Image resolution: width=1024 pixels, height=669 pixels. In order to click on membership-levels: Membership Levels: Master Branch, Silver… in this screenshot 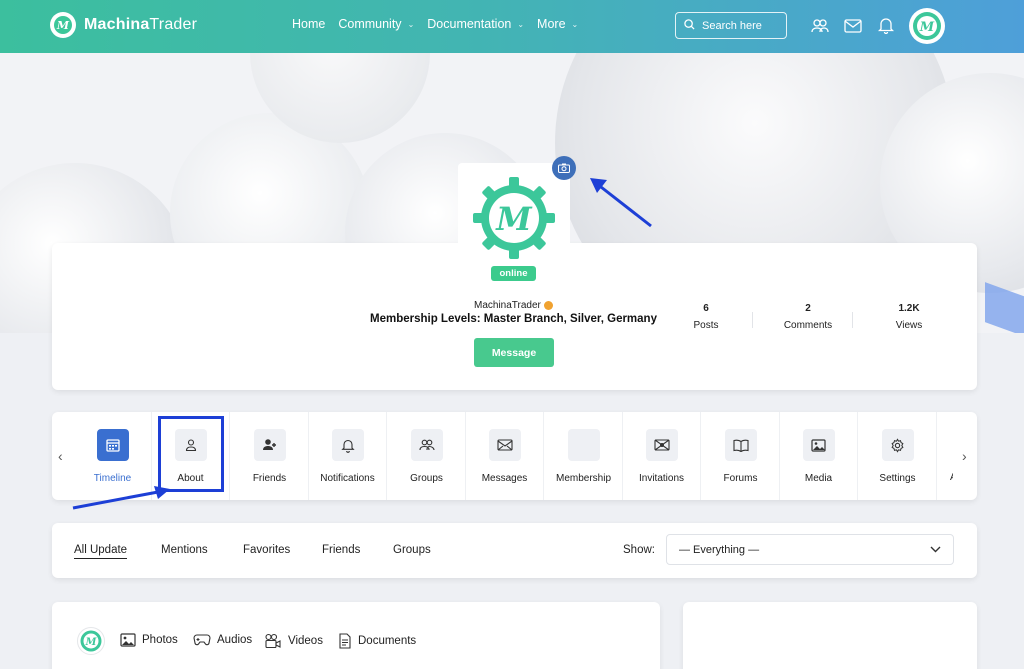, I will do `click(513, 319)`.